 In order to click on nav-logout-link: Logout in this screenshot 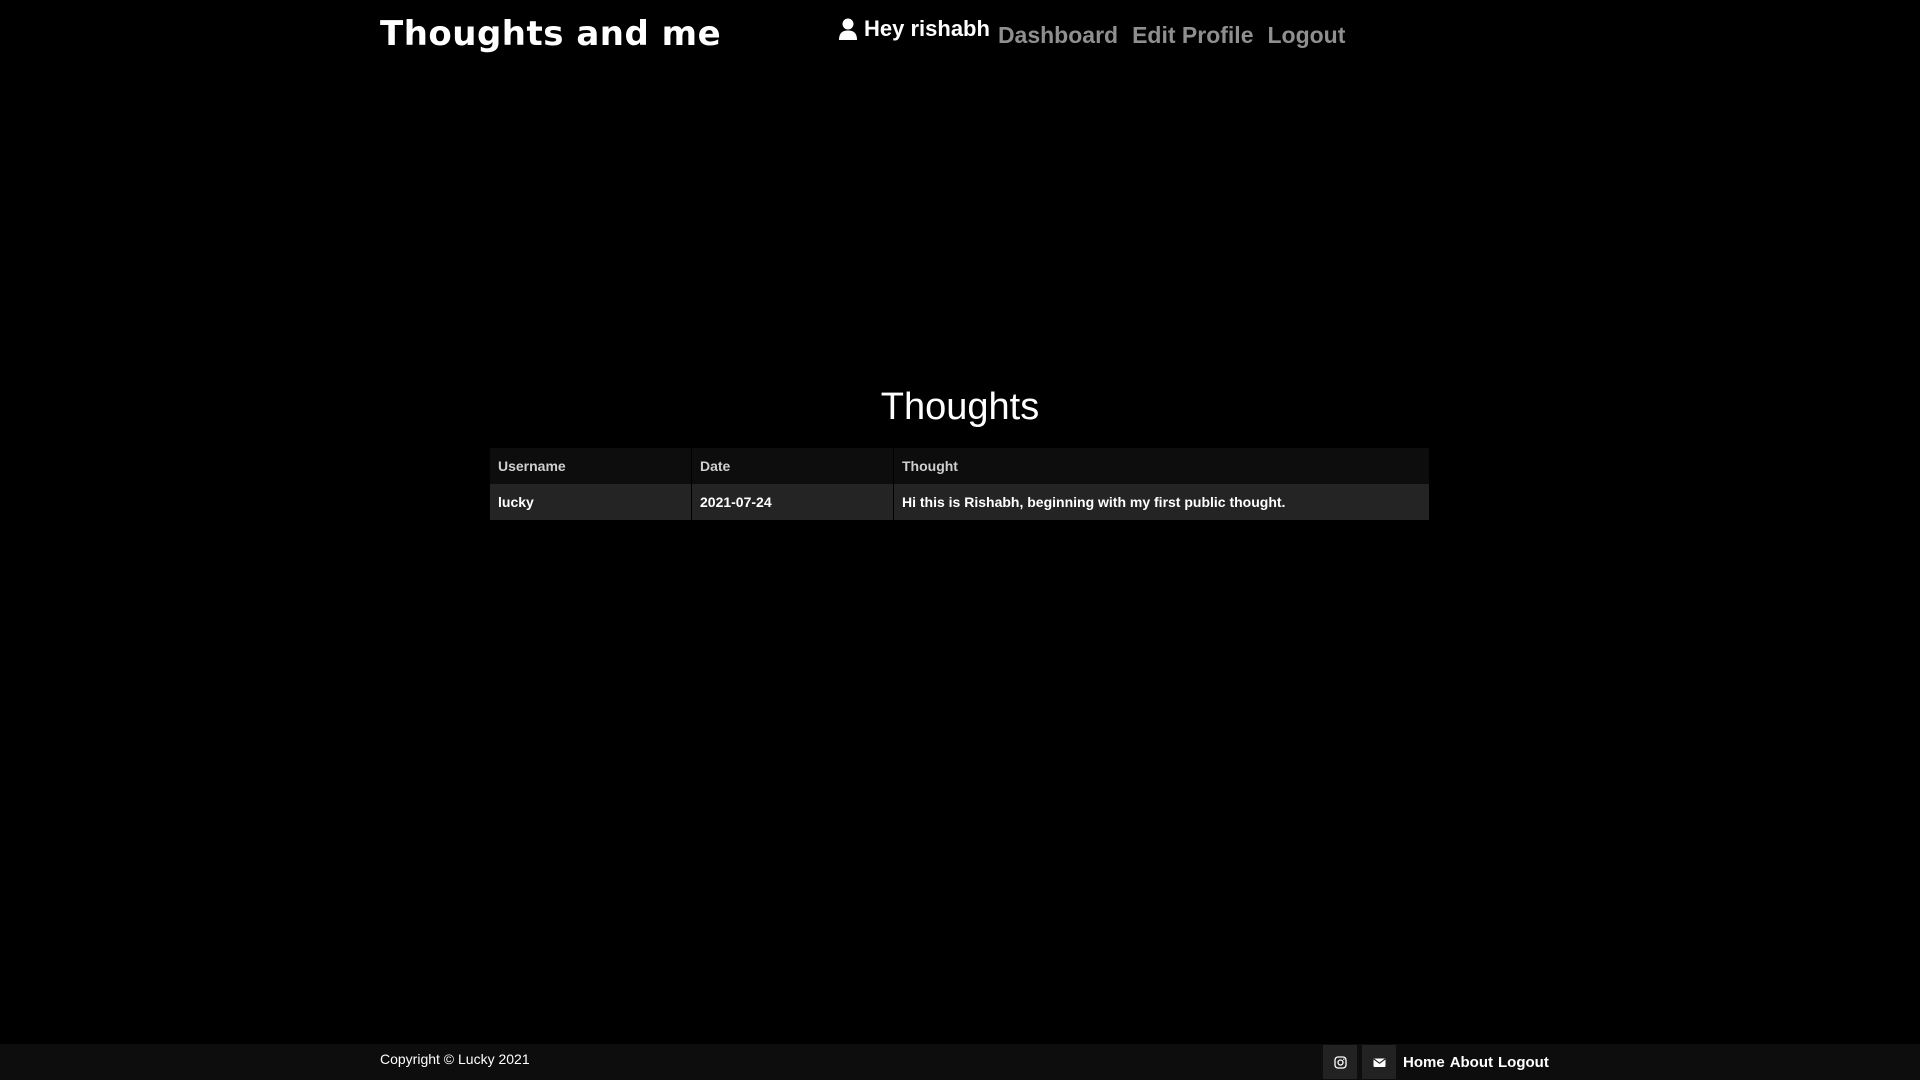, I will do `click(1306, 35)`.